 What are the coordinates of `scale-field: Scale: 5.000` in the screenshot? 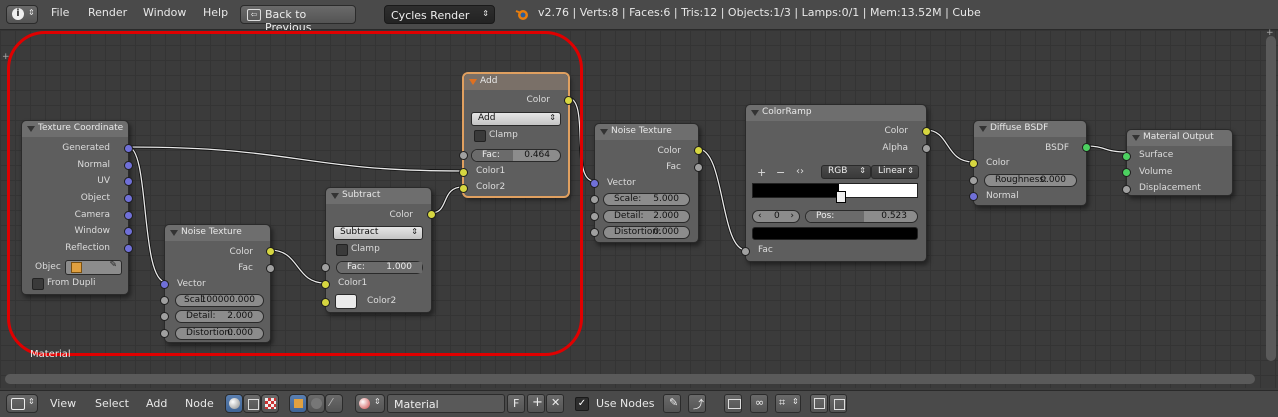 It's located at (646, 199).